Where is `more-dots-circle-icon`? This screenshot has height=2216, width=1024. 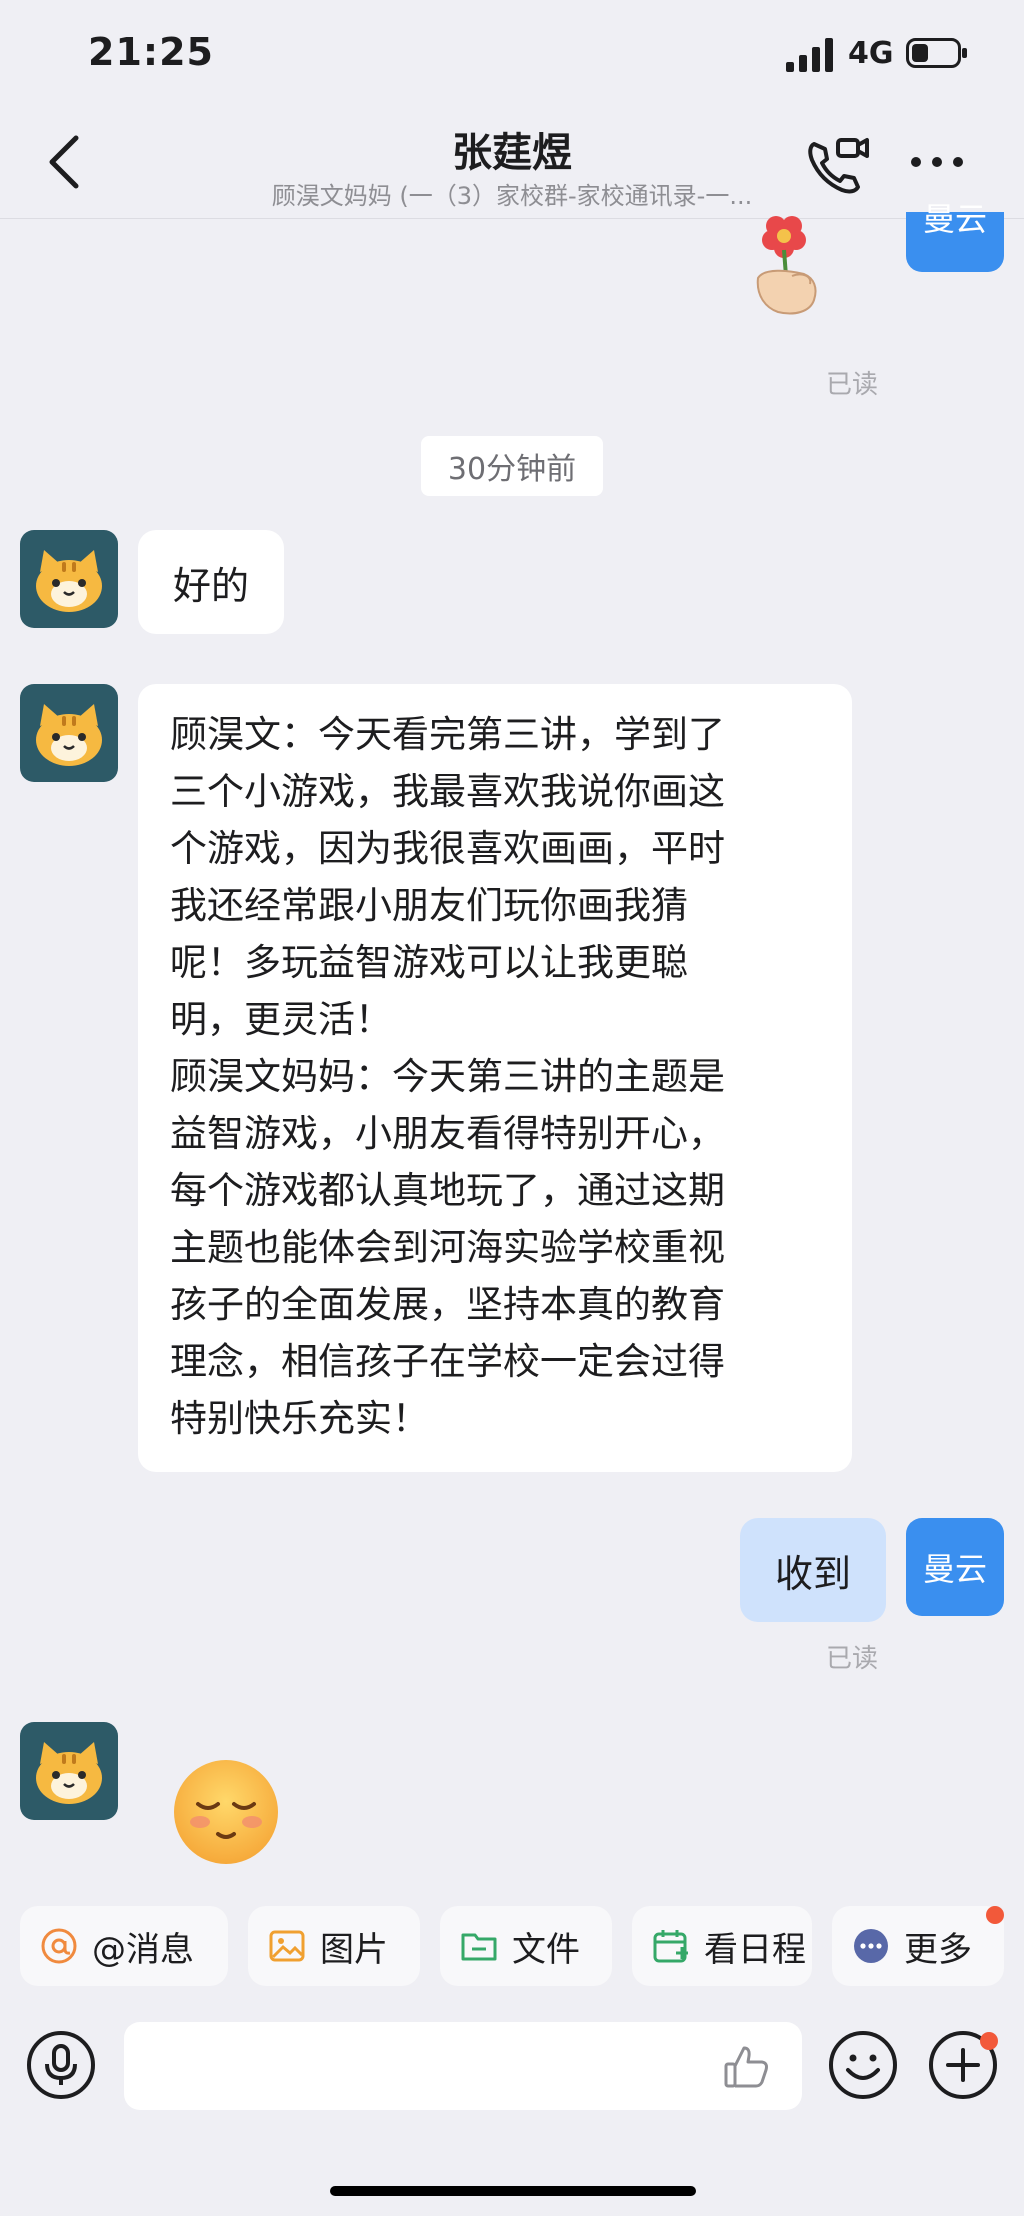
more-dots-circle-icon is located at coordinates (871, 1946).